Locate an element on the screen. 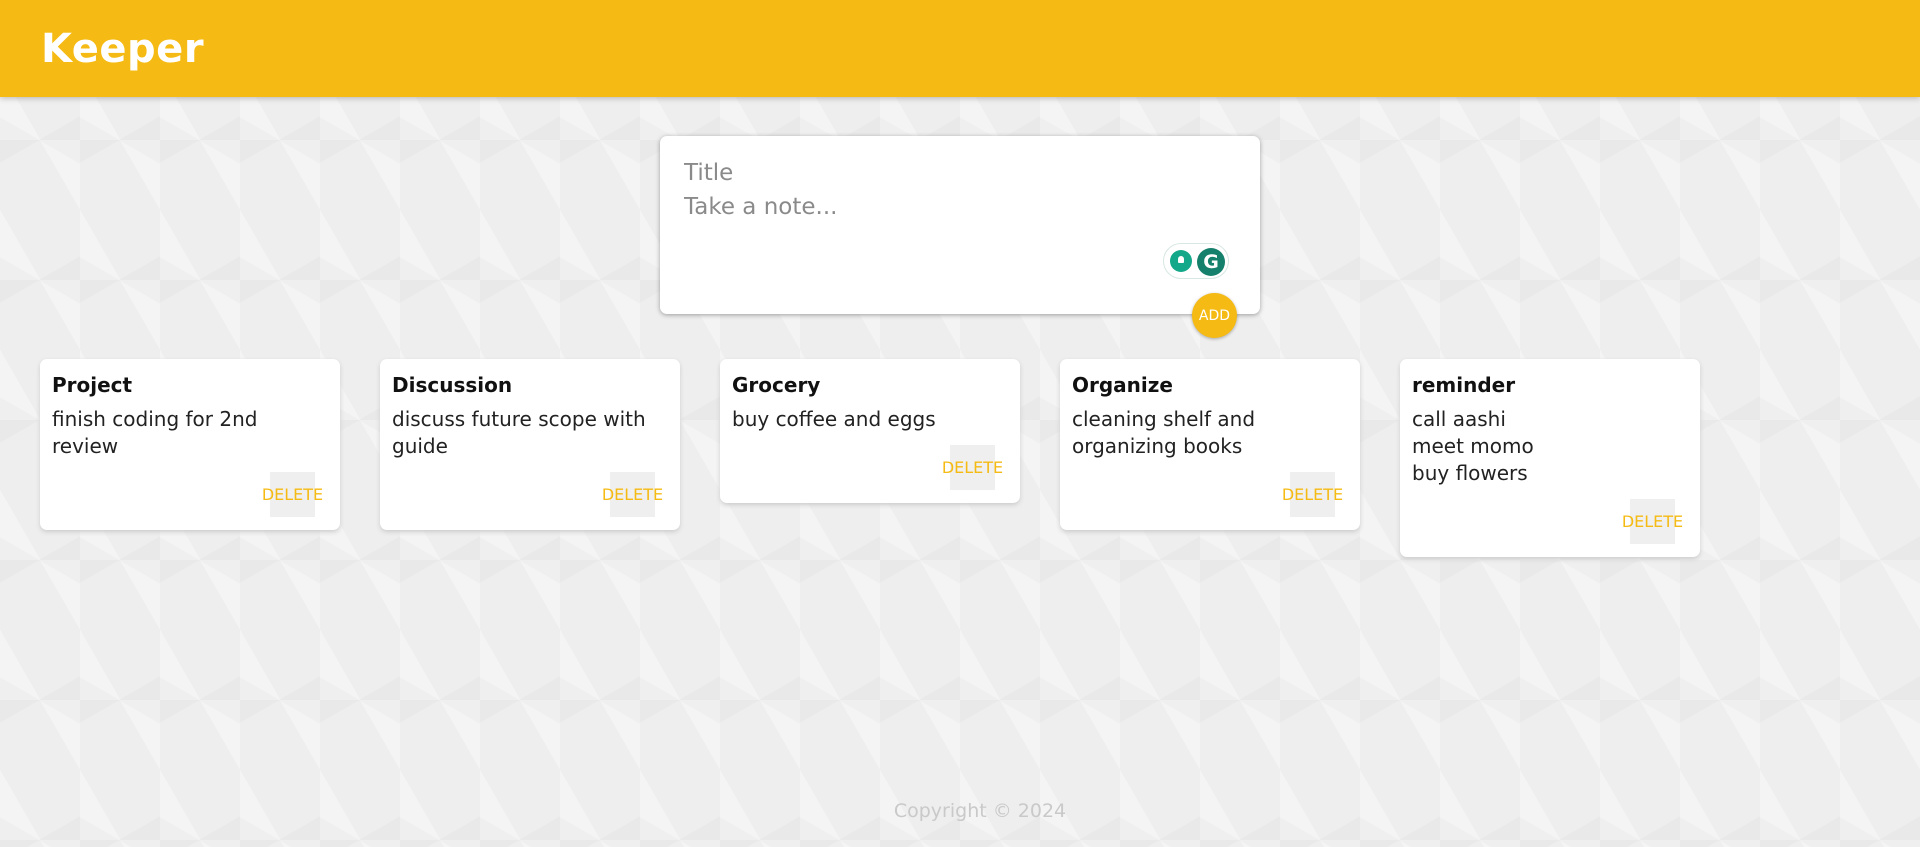 This screenshot has height=847, width=1920. note-content: finish coding for 2nd review is located at coordinates (158, 432).